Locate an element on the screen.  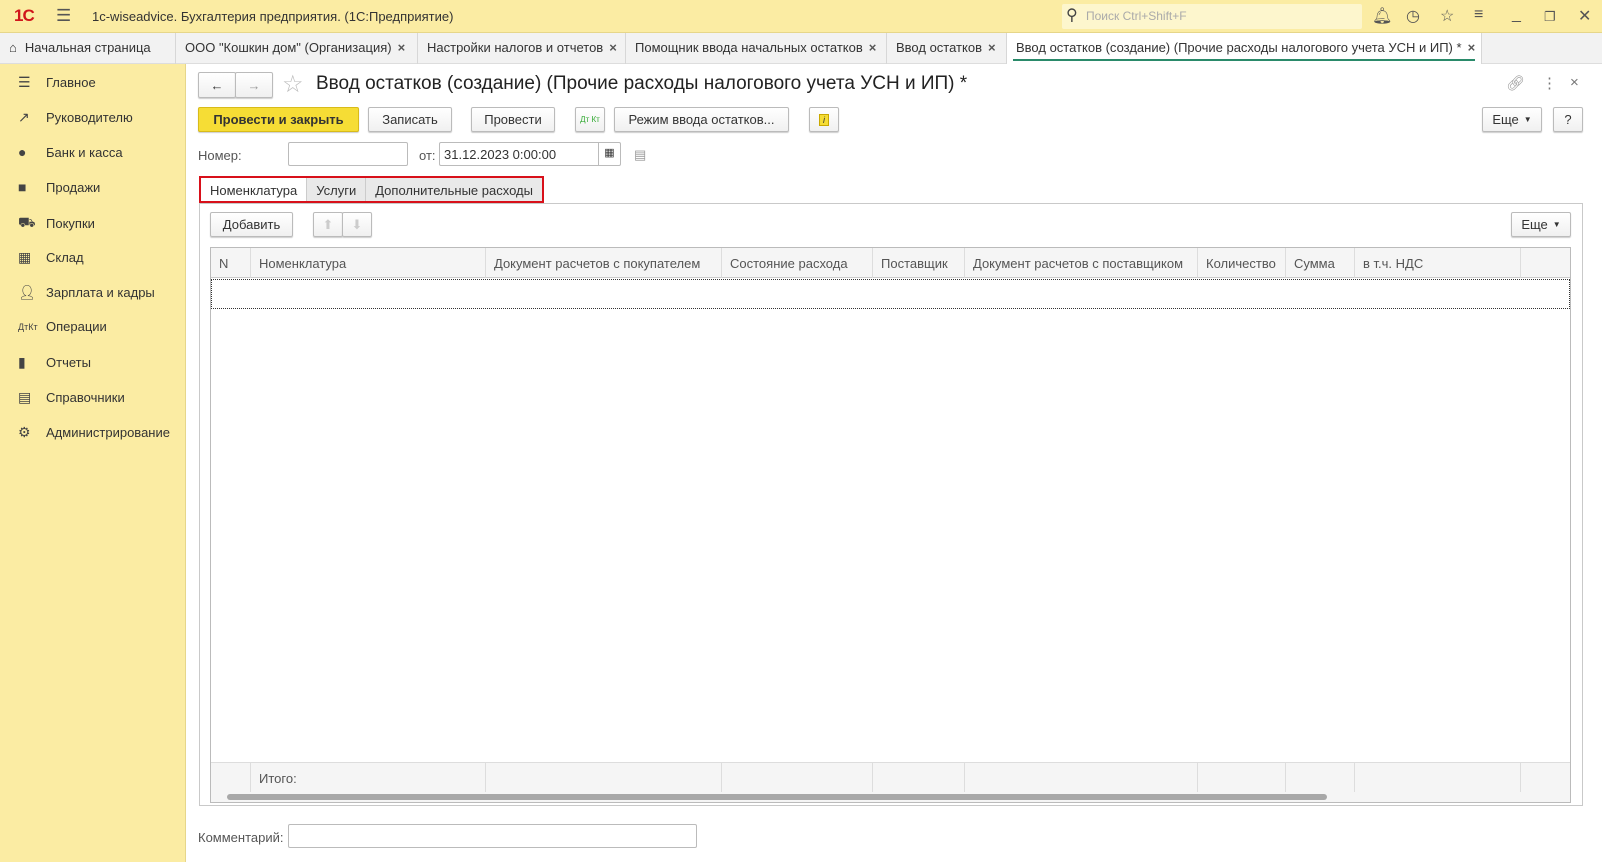
restore-icon: ❐ is located at coordinates (1550, 17).